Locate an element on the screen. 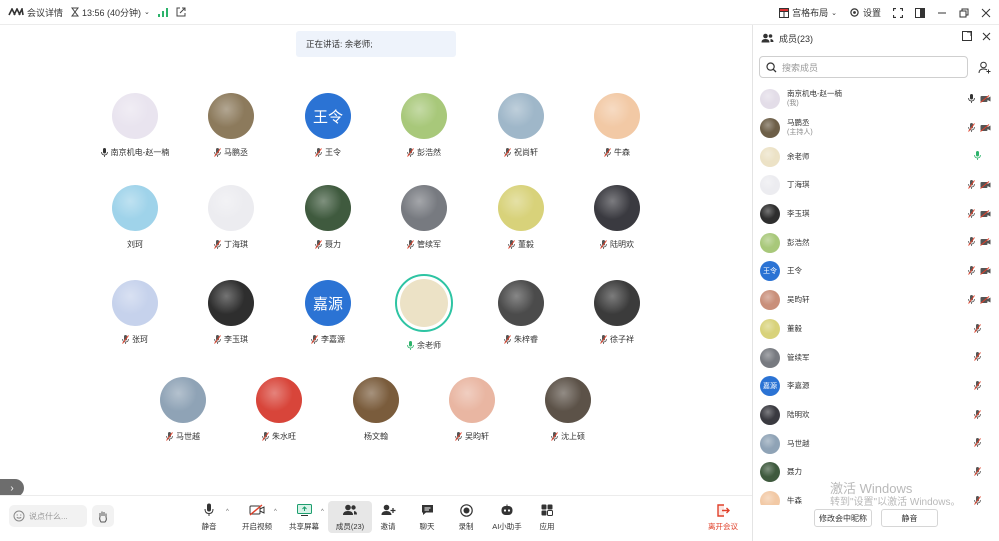  emoji-icon is located at coordinates (19, 516).